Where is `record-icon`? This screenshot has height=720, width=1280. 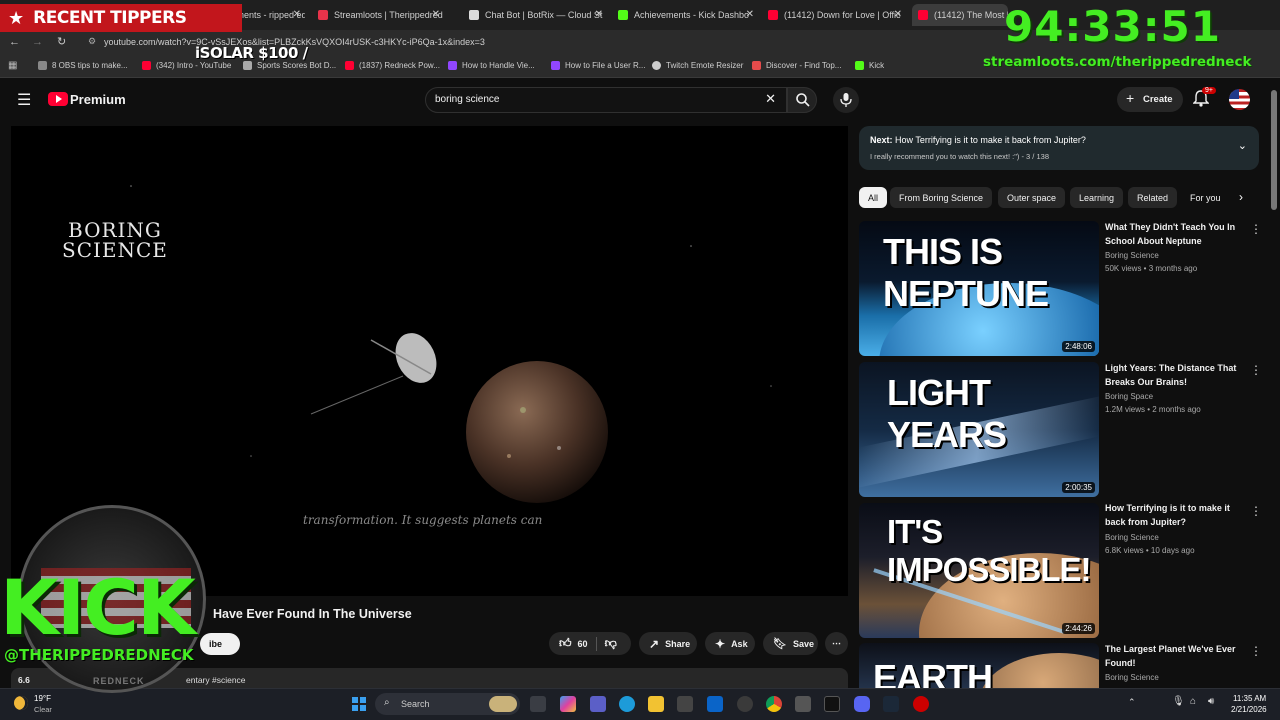 record-icon is located at coordinates (921, 704).